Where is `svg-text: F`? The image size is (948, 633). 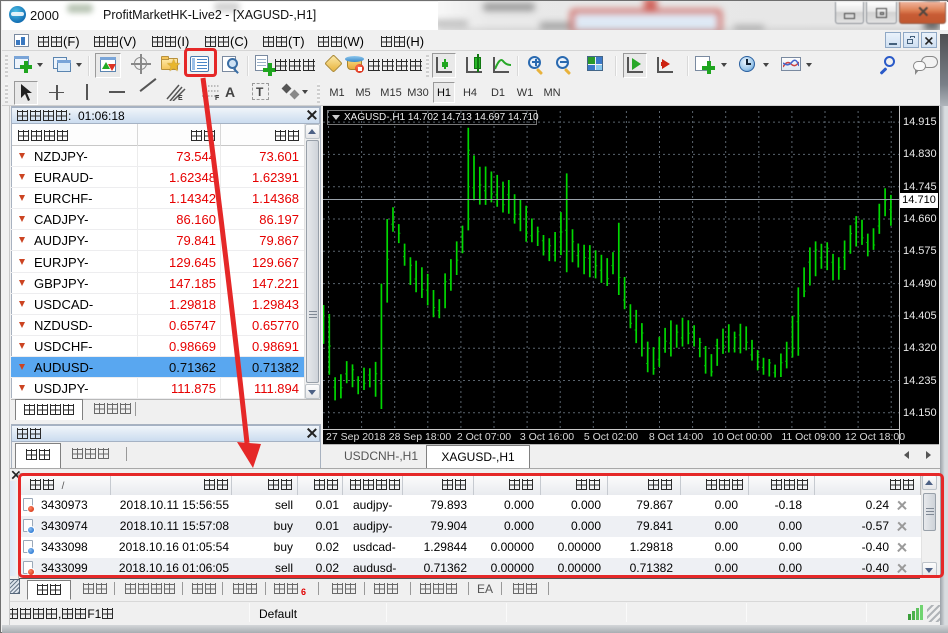 svg-text: F is located at coordinates (217, 98).